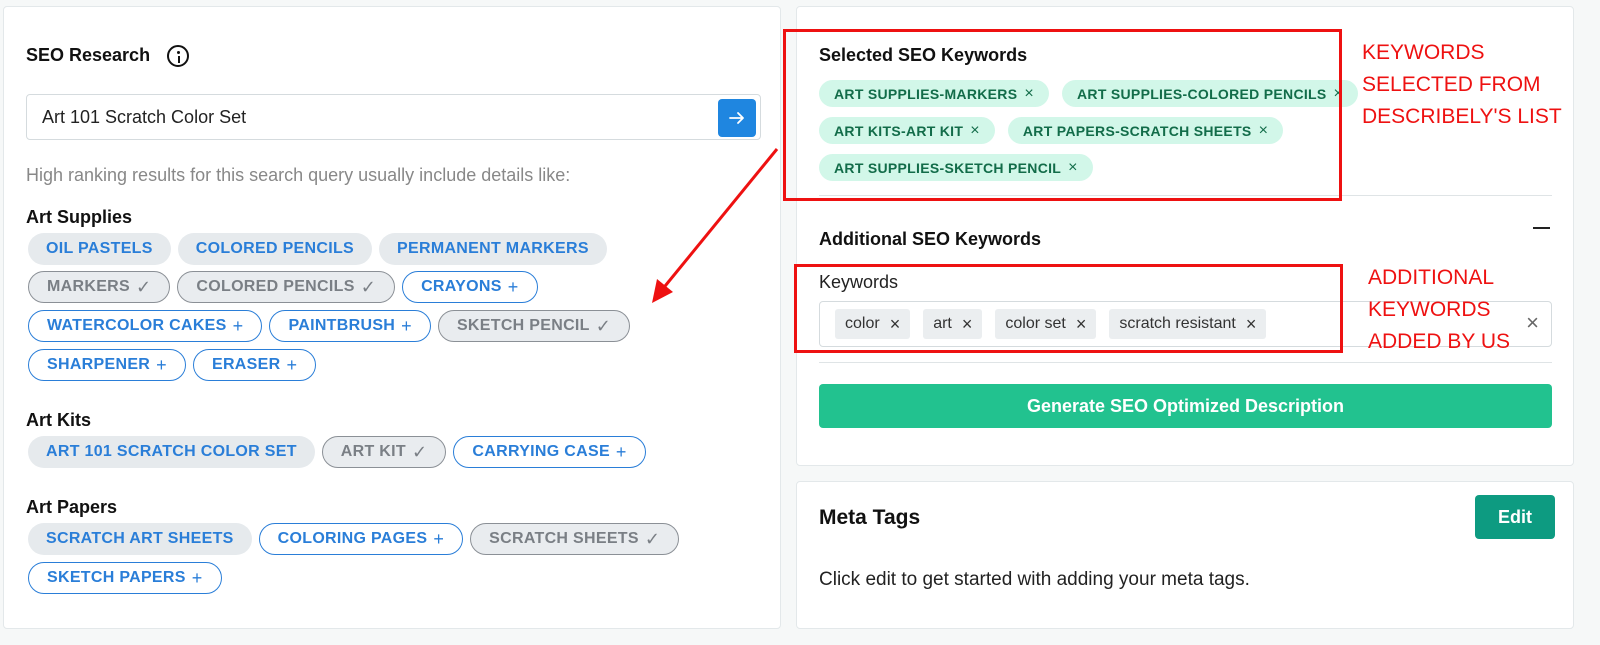 The height and width of the screenshot is (645, 1600). I want to click on annotation-arrow, so click(715, 225).